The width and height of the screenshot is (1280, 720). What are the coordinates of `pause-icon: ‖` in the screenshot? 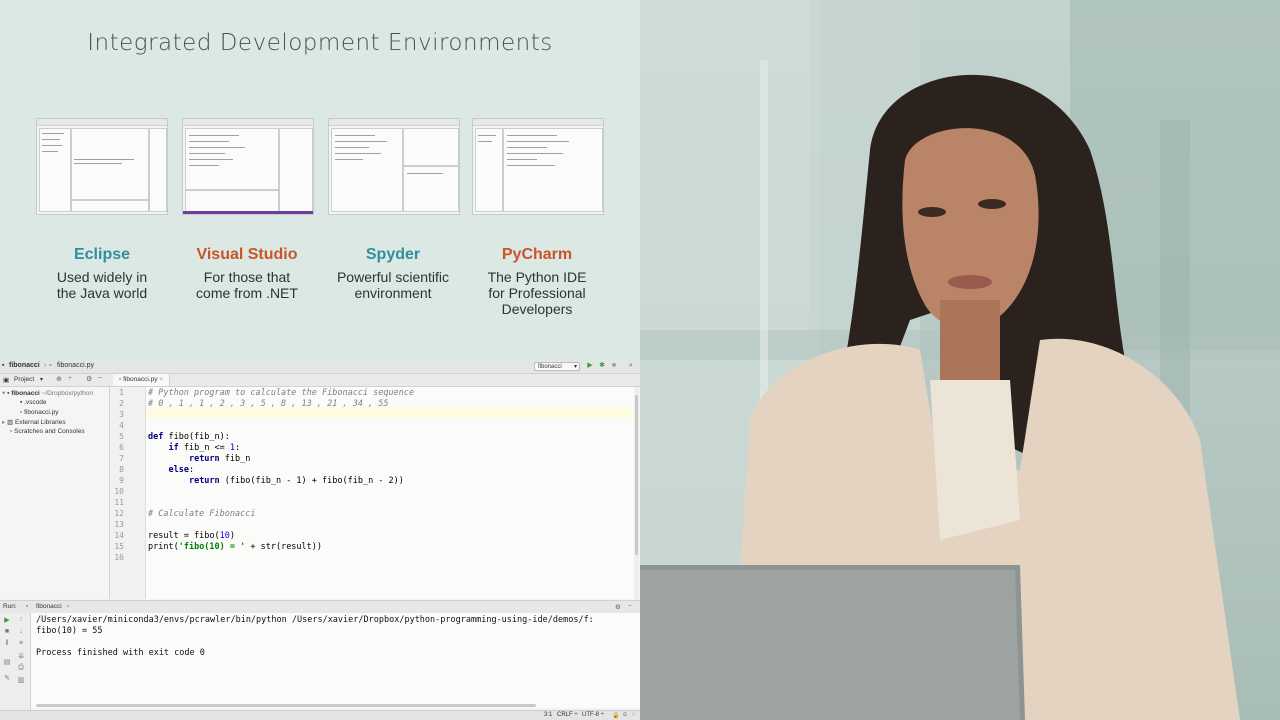 It's located at (7, 643).